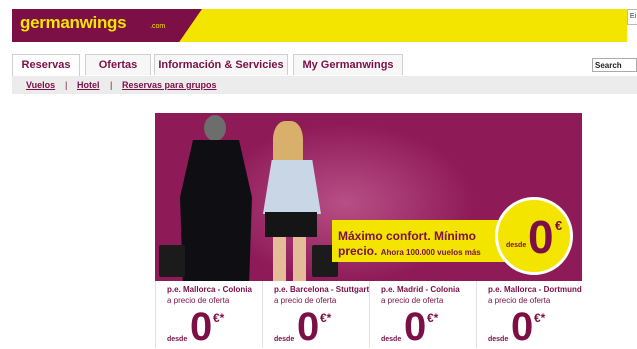  What do you see at coordinates (158, 26) in the screenshot?
I see `logo-suffix: .com` at bounding box center [158, 26].